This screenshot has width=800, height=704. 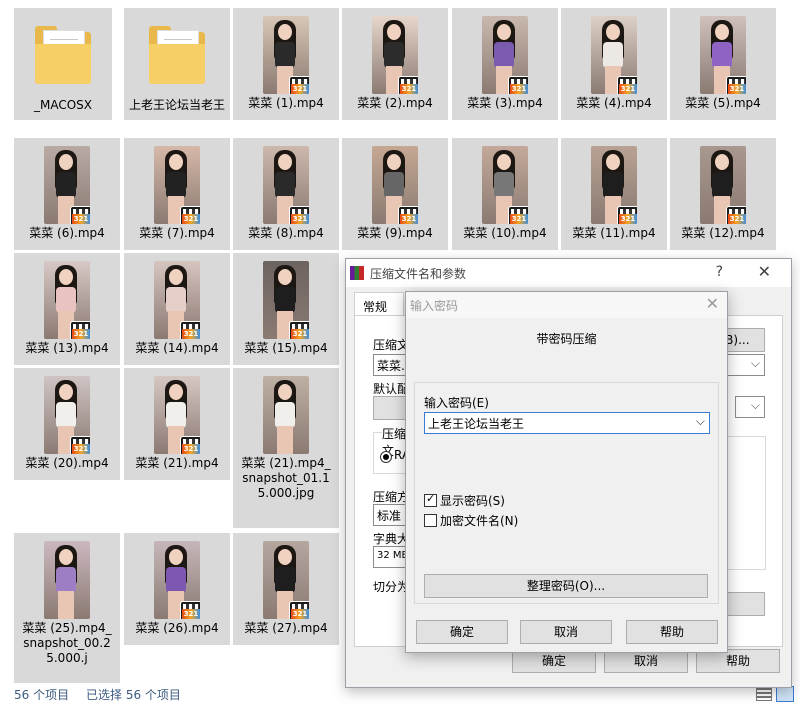 I want to click on file-item: 321 菜菜 (1).mp4, so click(x=286, y=64).